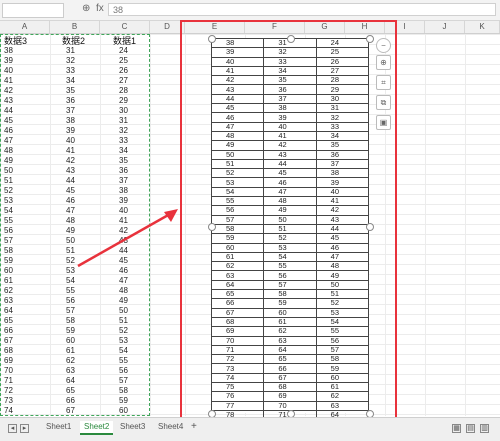 This screenshot has height=441, width=500. Describe the element at coordinates (194, 427) in the screenshot. I see `add-sheet-icon: +` at that location.